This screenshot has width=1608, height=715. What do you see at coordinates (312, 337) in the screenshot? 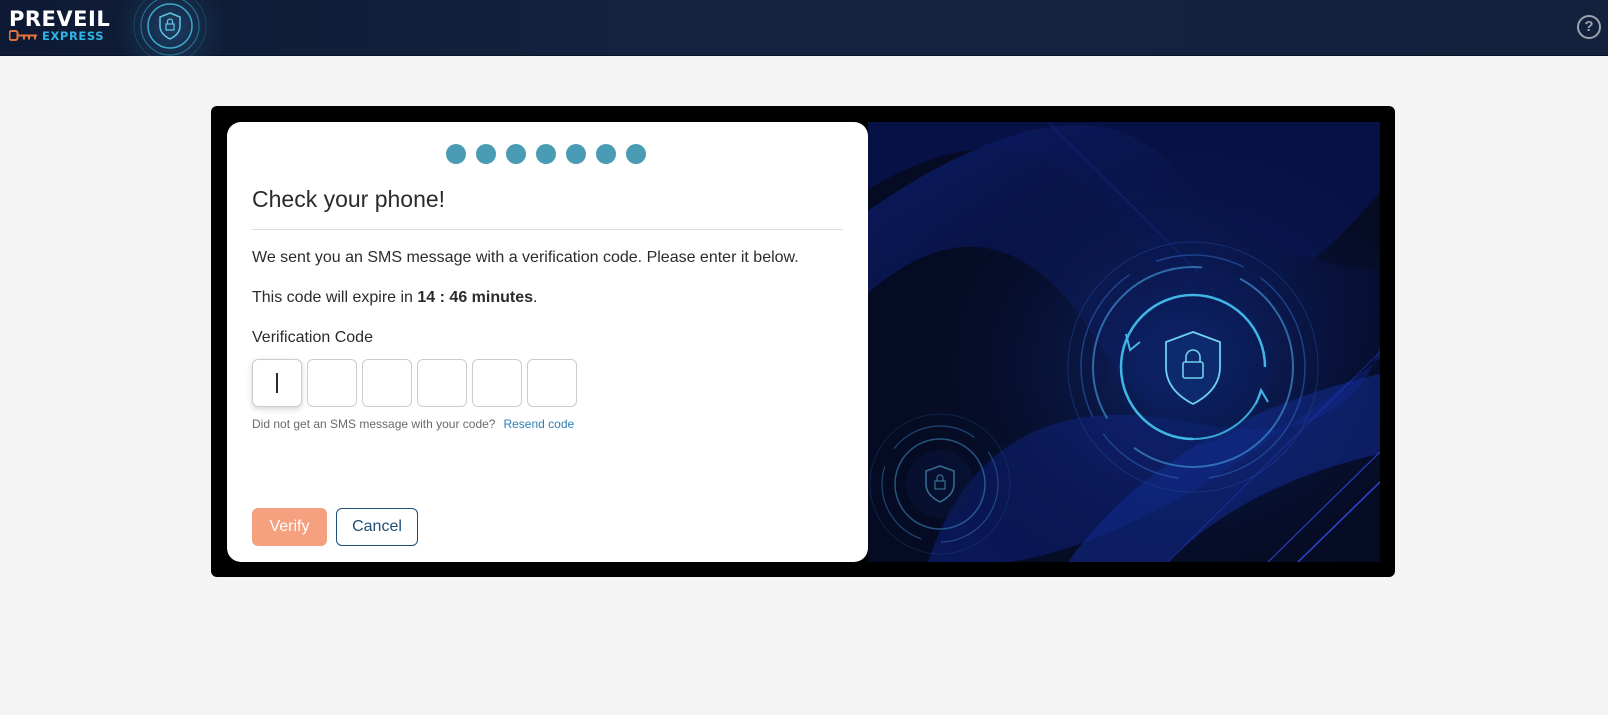
I see `verification-code-label: Verification Code` at bounding box center [312, 337].